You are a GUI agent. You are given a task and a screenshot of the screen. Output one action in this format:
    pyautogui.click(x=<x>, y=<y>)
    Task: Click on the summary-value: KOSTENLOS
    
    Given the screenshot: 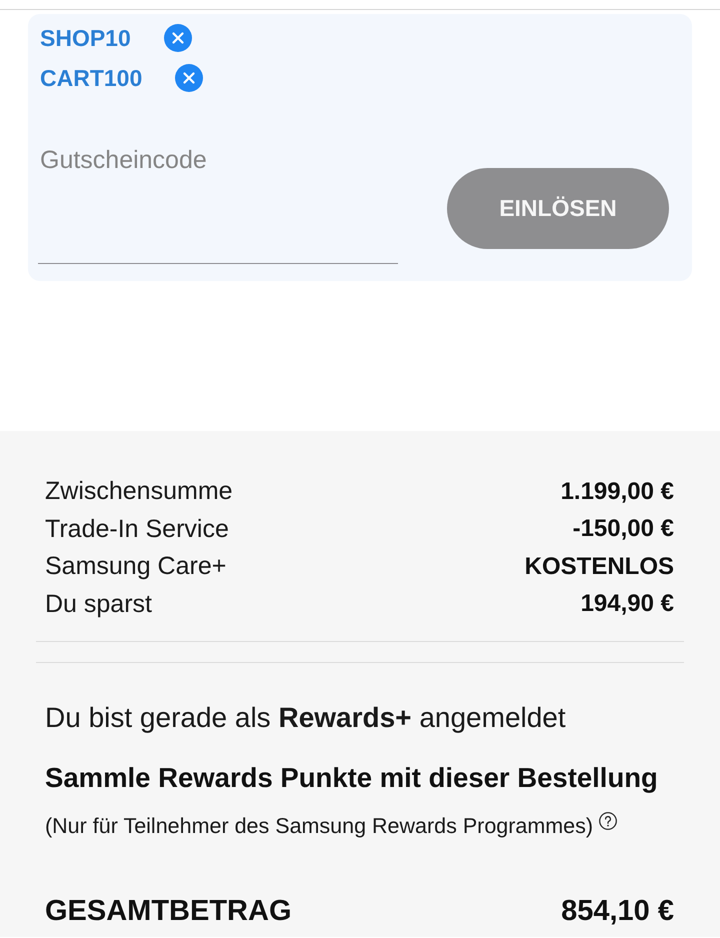 What is the action you would take?
    pyautogui.click(x=599, y=566)
    